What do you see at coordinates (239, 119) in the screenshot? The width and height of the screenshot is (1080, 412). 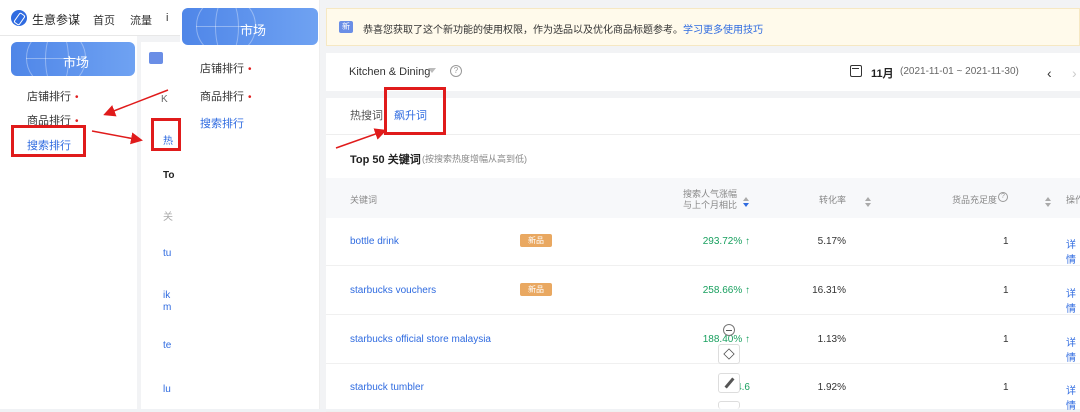 I see `annotation-arrows` at bounding box center [239, 119].